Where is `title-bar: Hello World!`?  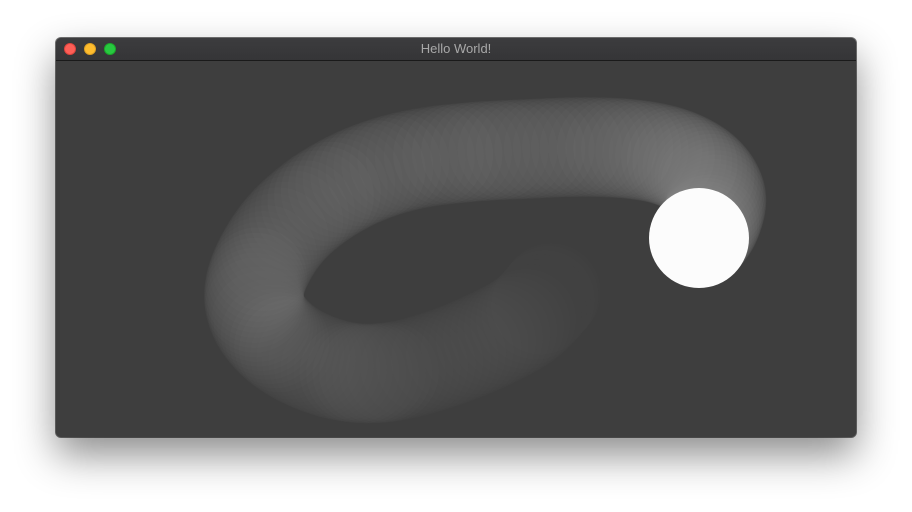
title-bar: Hello World! is located at coordinates (456, 49).